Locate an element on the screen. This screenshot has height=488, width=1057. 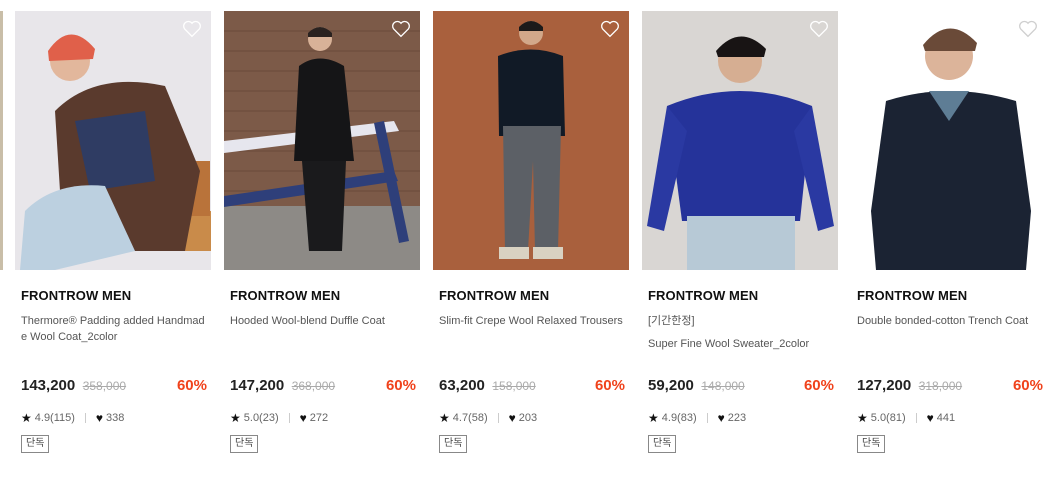
like-count: 203 is located at coordinates (528, 418).